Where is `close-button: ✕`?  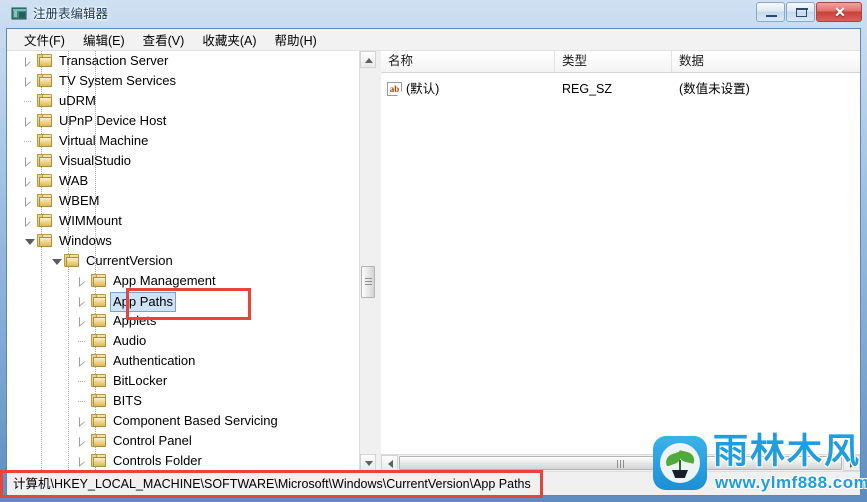
close-button: ✕ is located at coordinates (839, 12).